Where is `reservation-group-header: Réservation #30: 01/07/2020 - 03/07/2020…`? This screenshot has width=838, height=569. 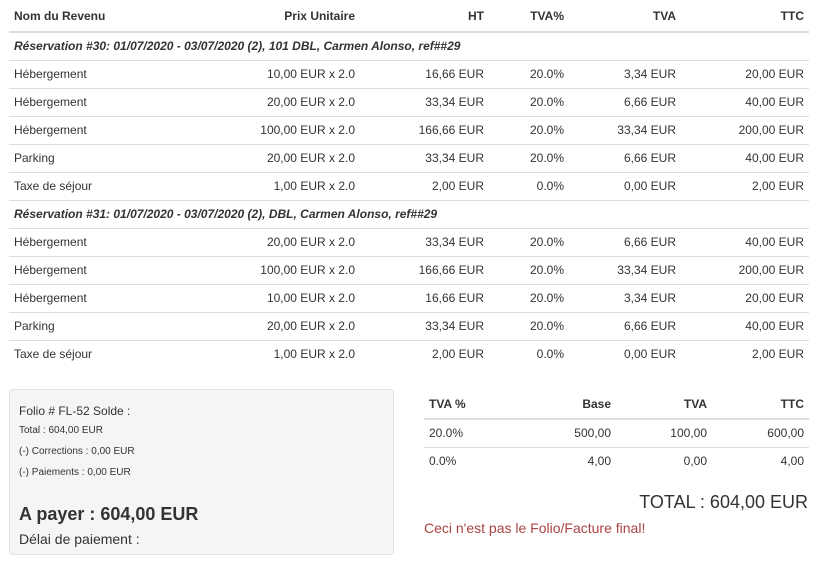 reservation-group-header: Réservation #30: 01/07/2020 - 03/07/2020… is located at coordinates (409, 45).